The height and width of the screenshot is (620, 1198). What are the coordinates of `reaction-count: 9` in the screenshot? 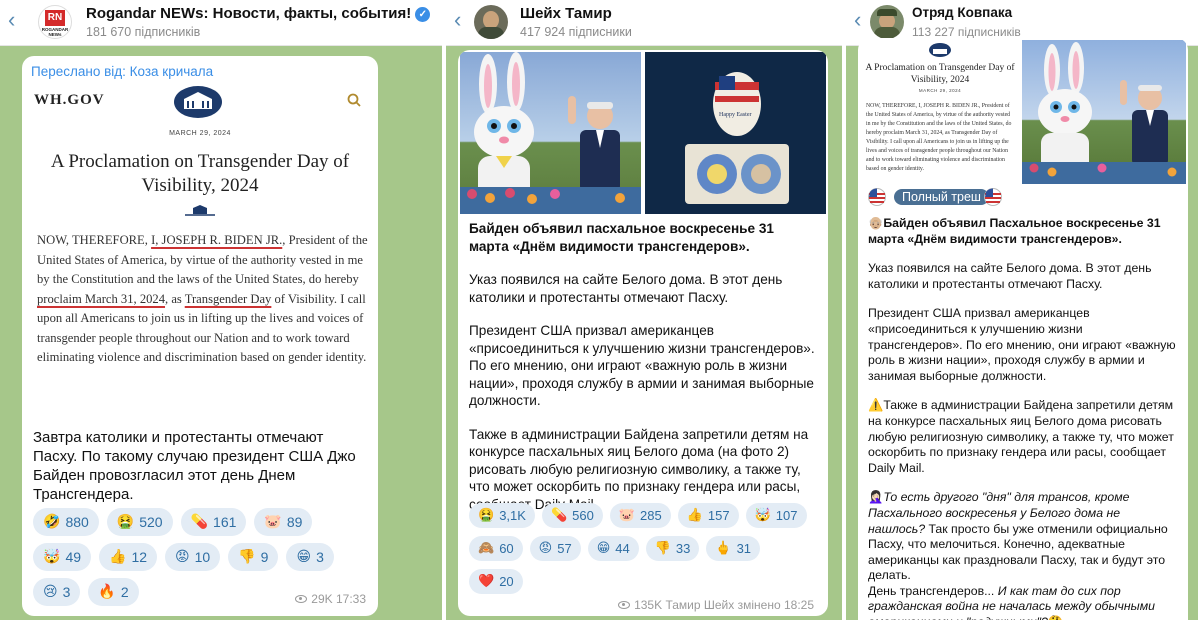 It's located at (264, 557).